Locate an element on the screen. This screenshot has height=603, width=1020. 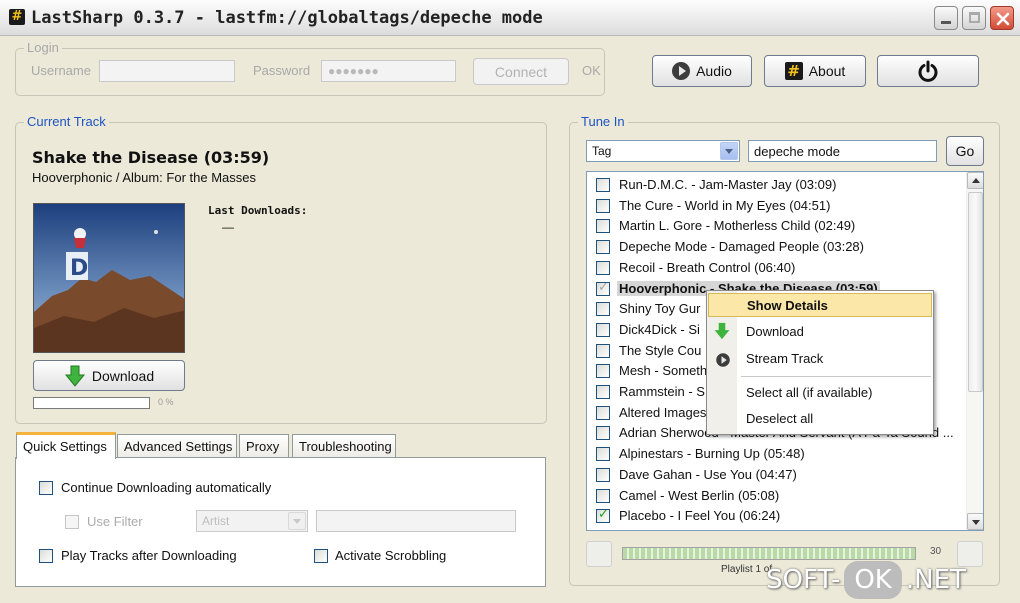
playlist-prev-button is located at coordinates (599, 554).